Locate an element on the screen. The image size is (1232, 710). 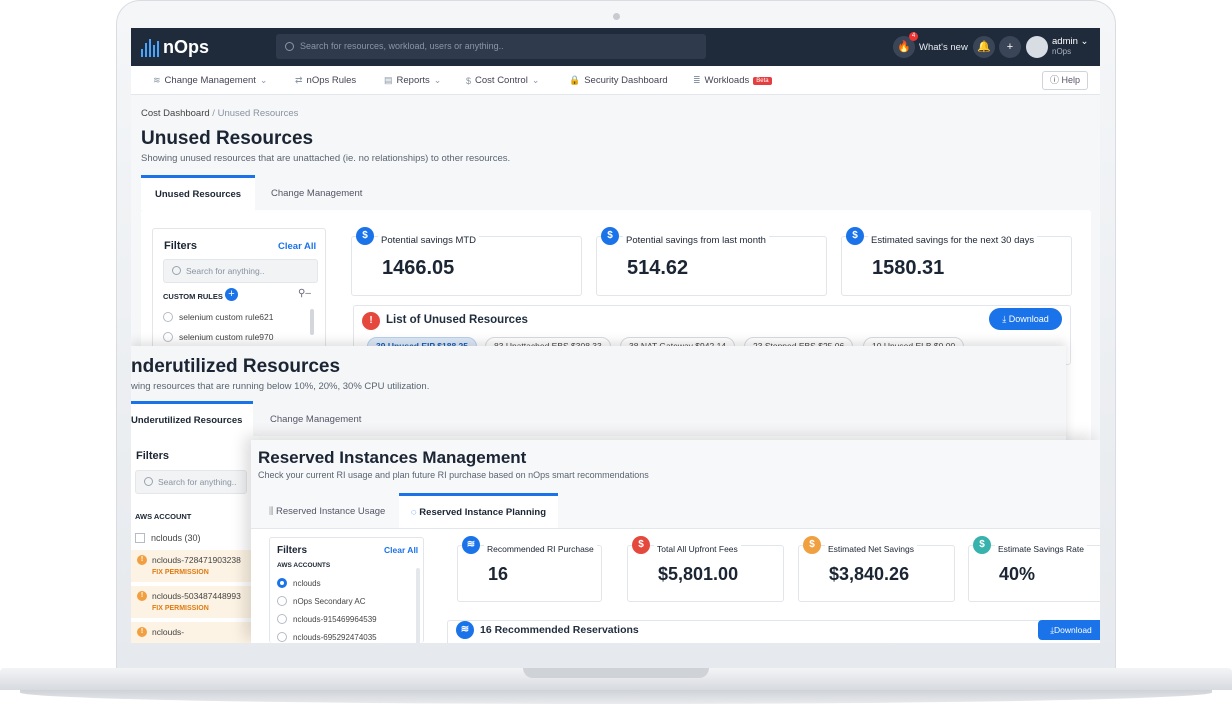
breadcrumb-current: Unused Resources is located at coordinates (258, 113).